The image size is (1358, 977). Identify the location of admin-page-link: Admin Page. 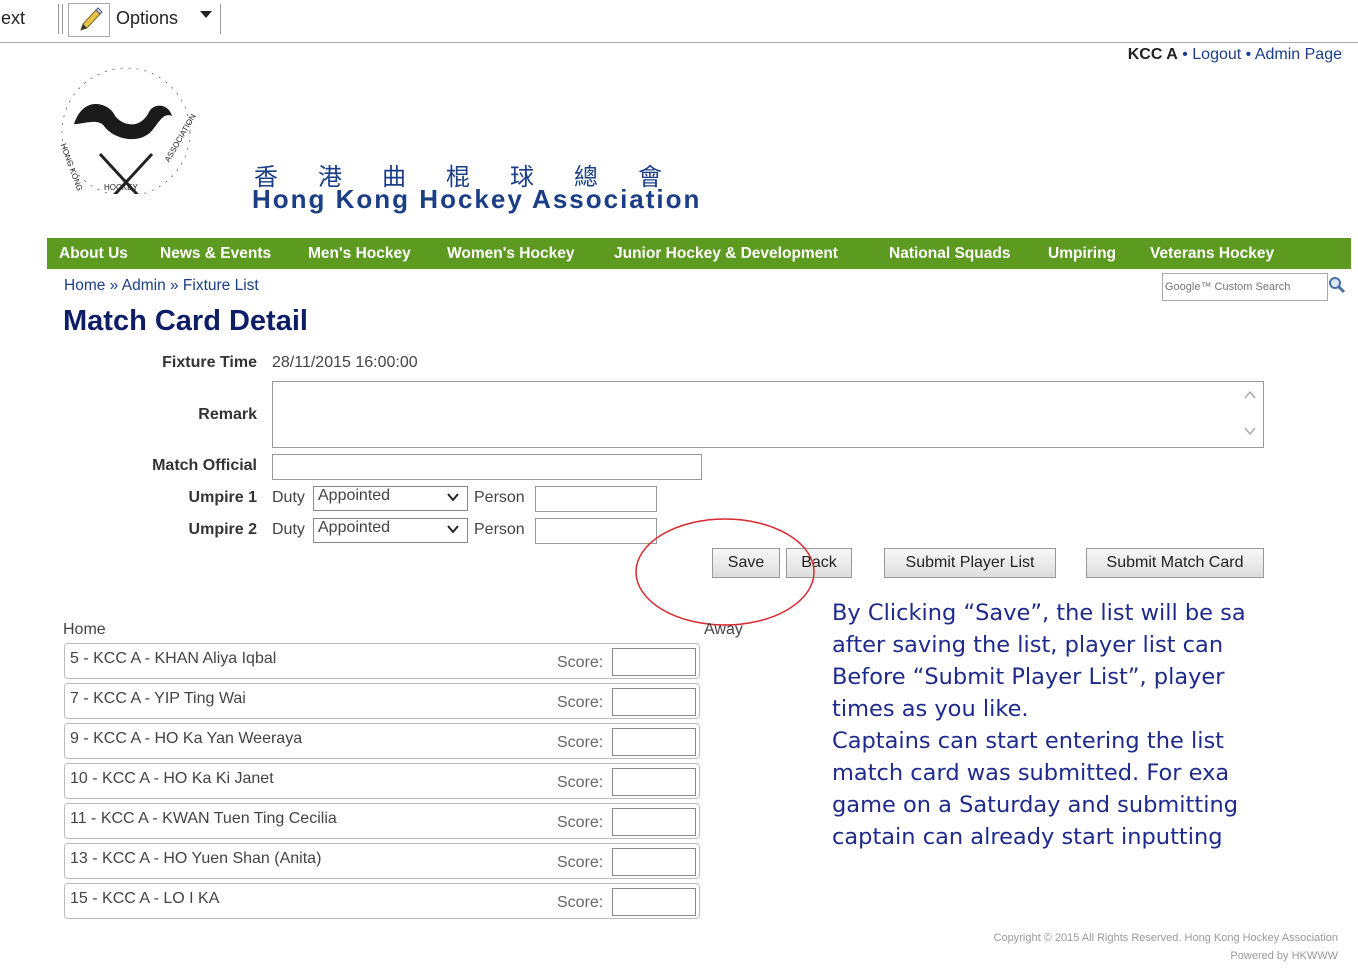
(1298, 54).